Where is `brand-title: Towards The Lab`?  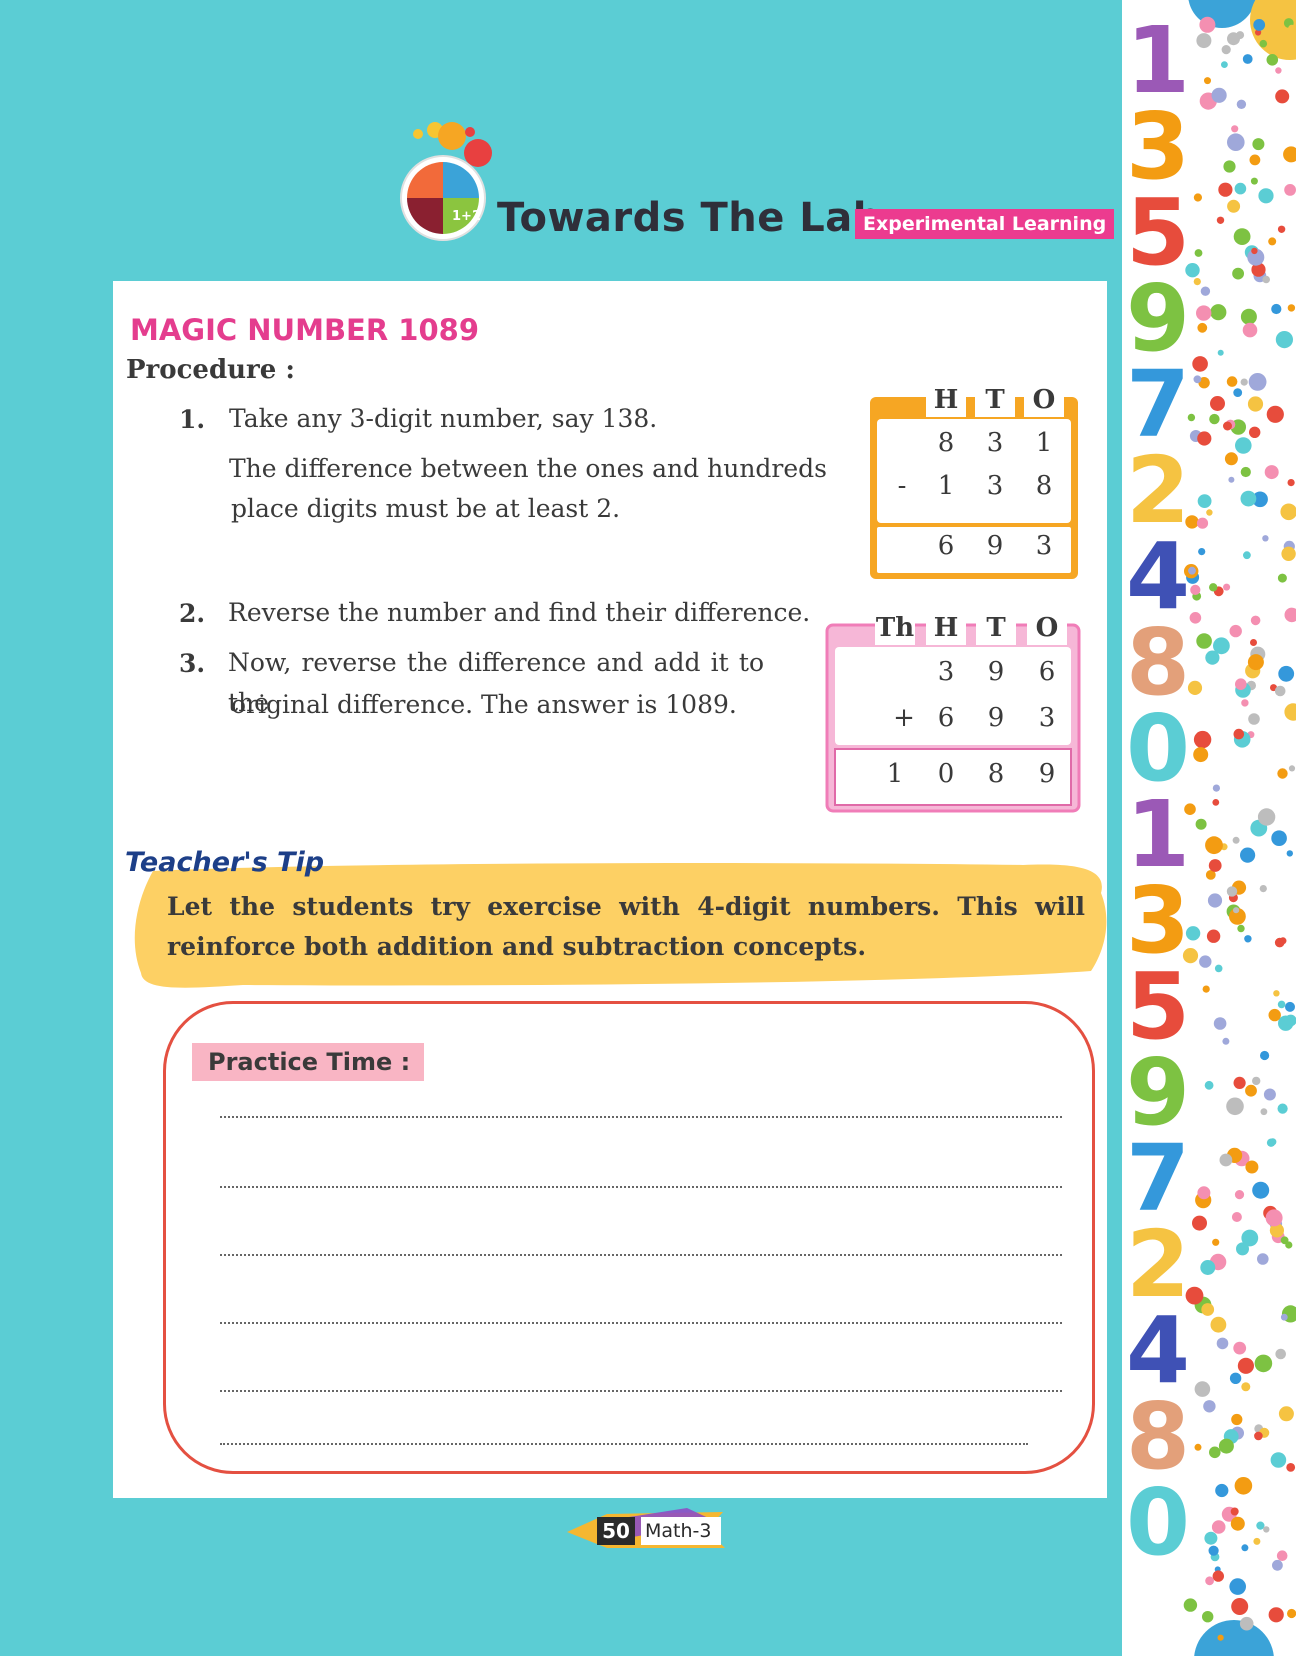 brand-title: Towards The Lab is located at coordinates (689, 218).